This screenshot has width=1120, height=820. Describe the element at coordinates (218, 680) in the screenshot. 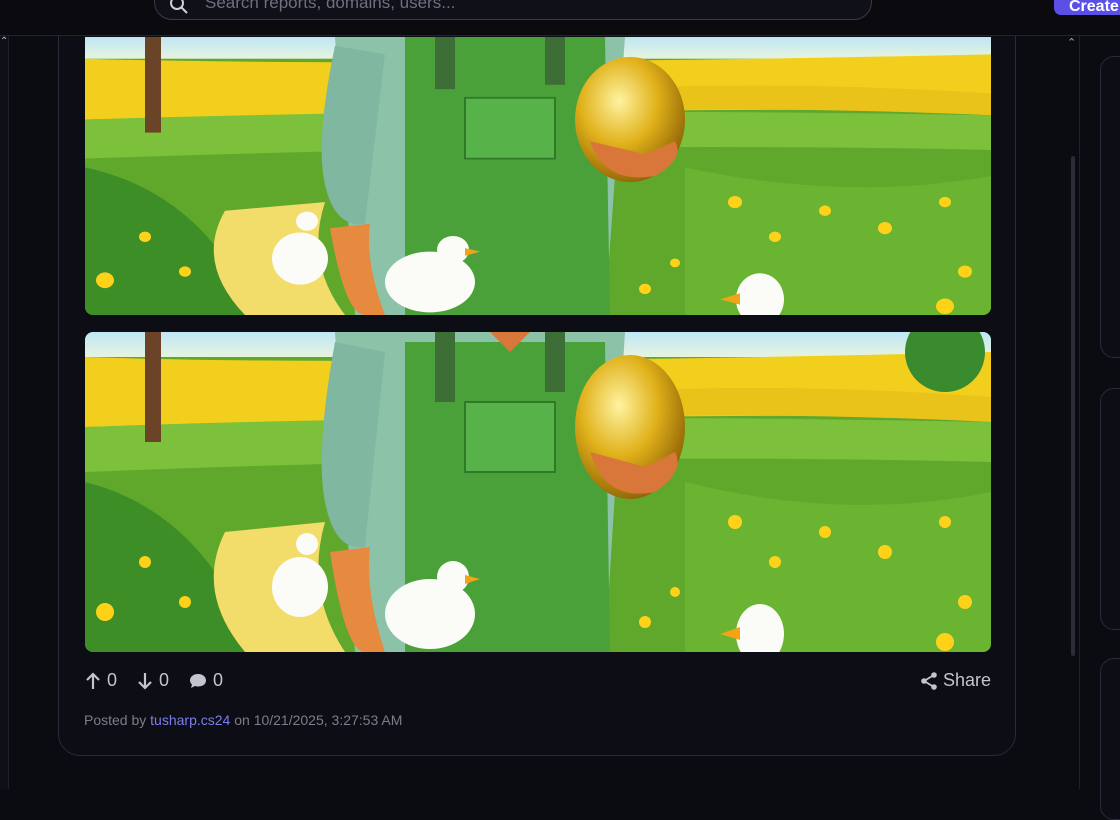

I see `comment-count: 0` at that location.